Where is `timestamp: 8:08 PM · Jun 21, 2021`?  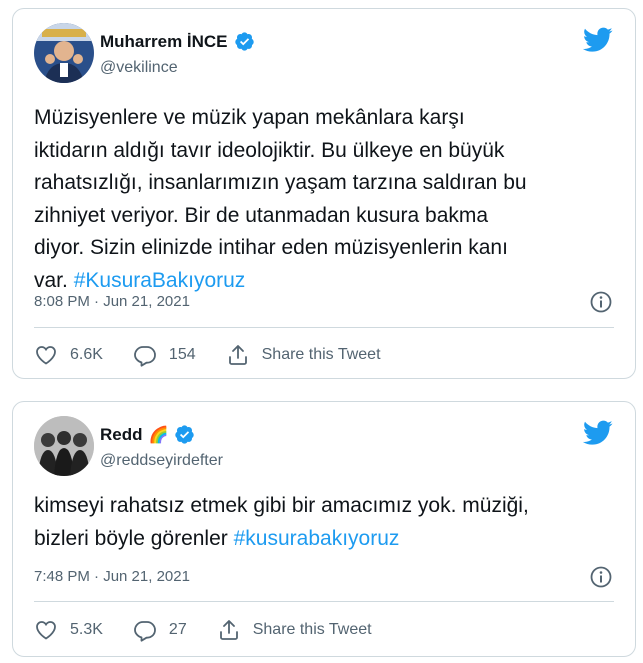
timestamp: 8:08 PM · Jun 21, 2021 is located at coordinates (112, 301).